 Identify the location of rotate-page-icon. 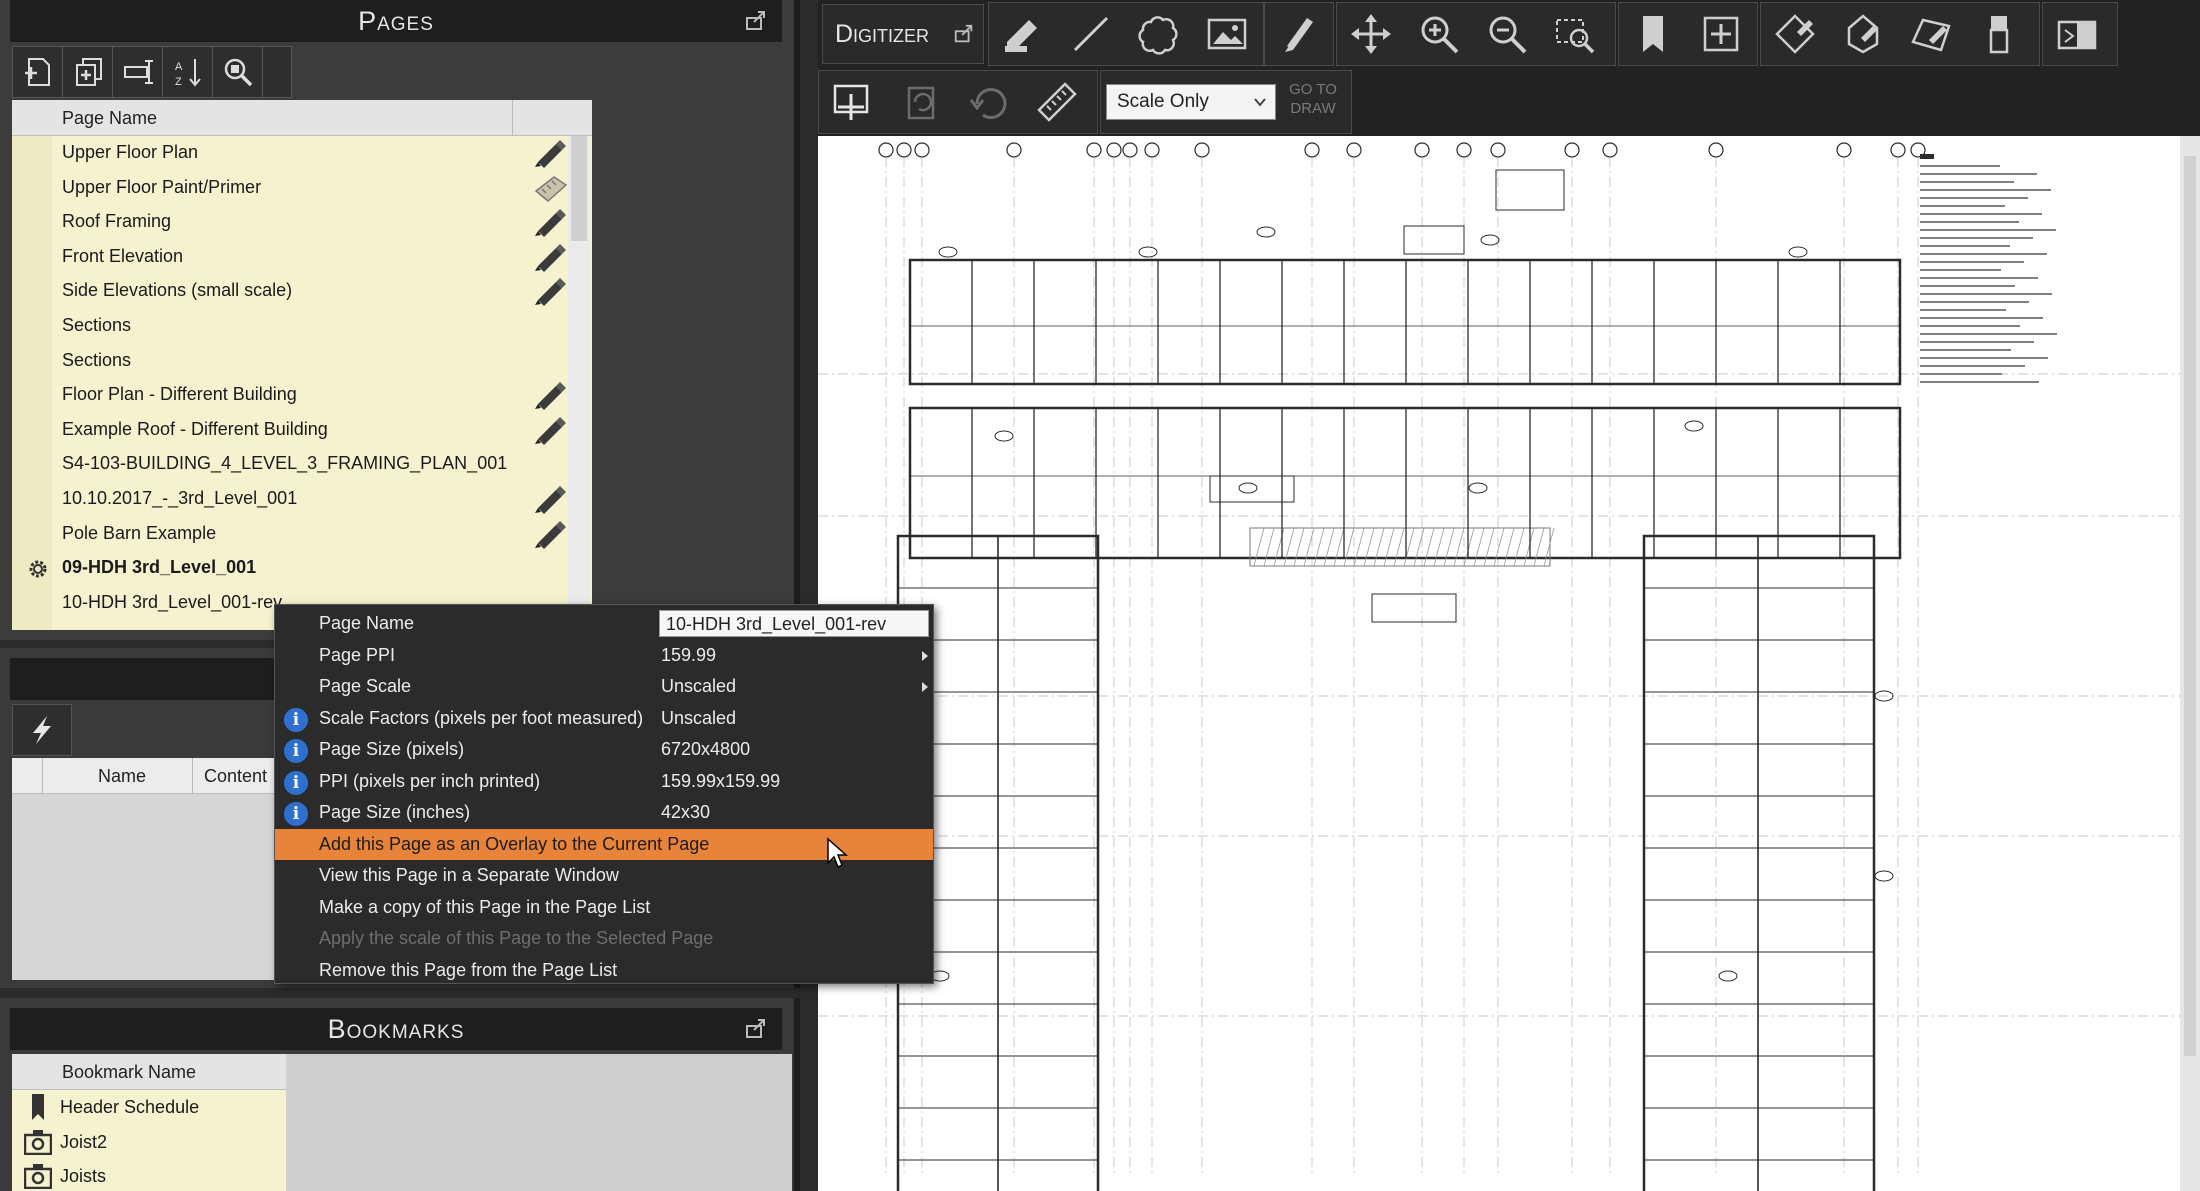
(921, 103).